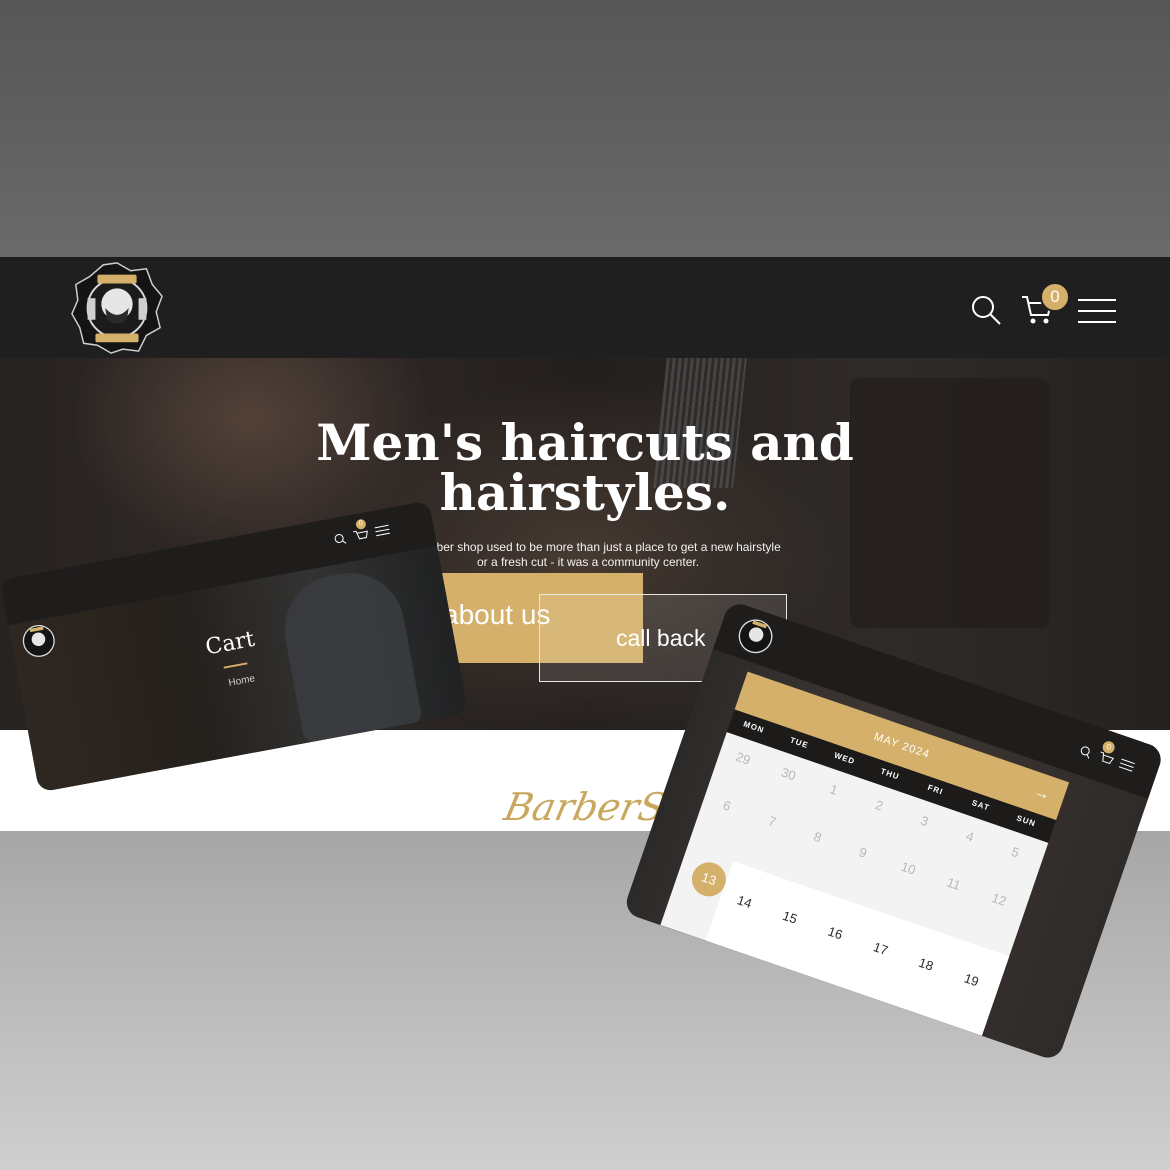 The image size is (1170, 1170). What do you see at coordinates (1097, 311) in the screenshot?
I see `hamburger-menu-icon` at bounding box center [1097, 311].